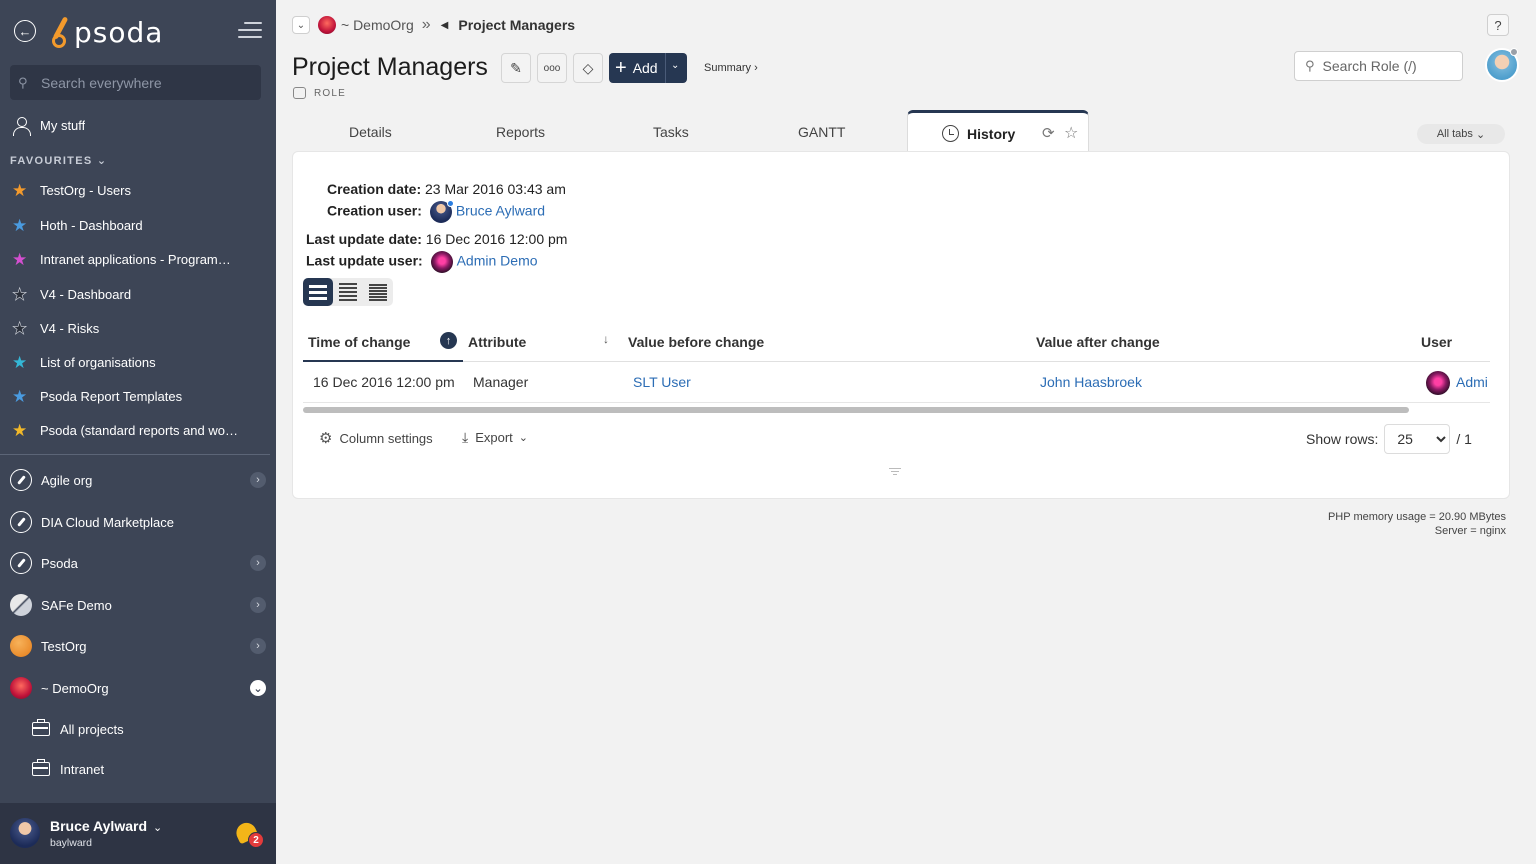 Image resolution: width=1536 pixels, height=864 pixels. Describe the element at coordinates (998, 131) in the screenshot. I see `tab-history: History ⟳ ☆` at that location.